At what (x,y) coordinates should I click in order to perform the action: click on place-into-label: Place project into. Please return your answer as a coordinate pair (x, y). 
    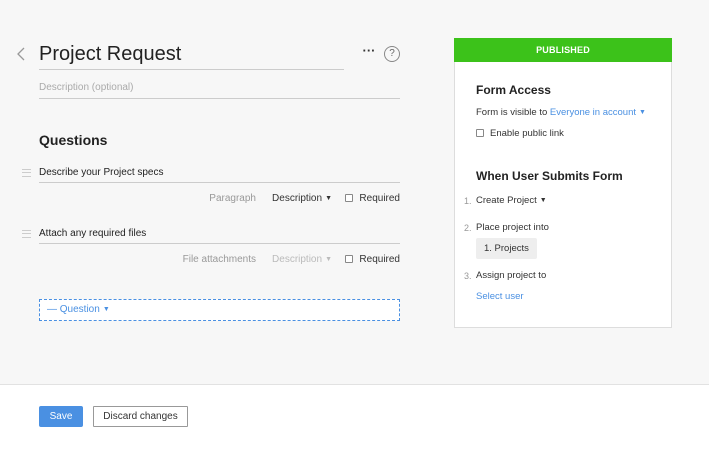
    Looking at the image, I should click on (512, 227).